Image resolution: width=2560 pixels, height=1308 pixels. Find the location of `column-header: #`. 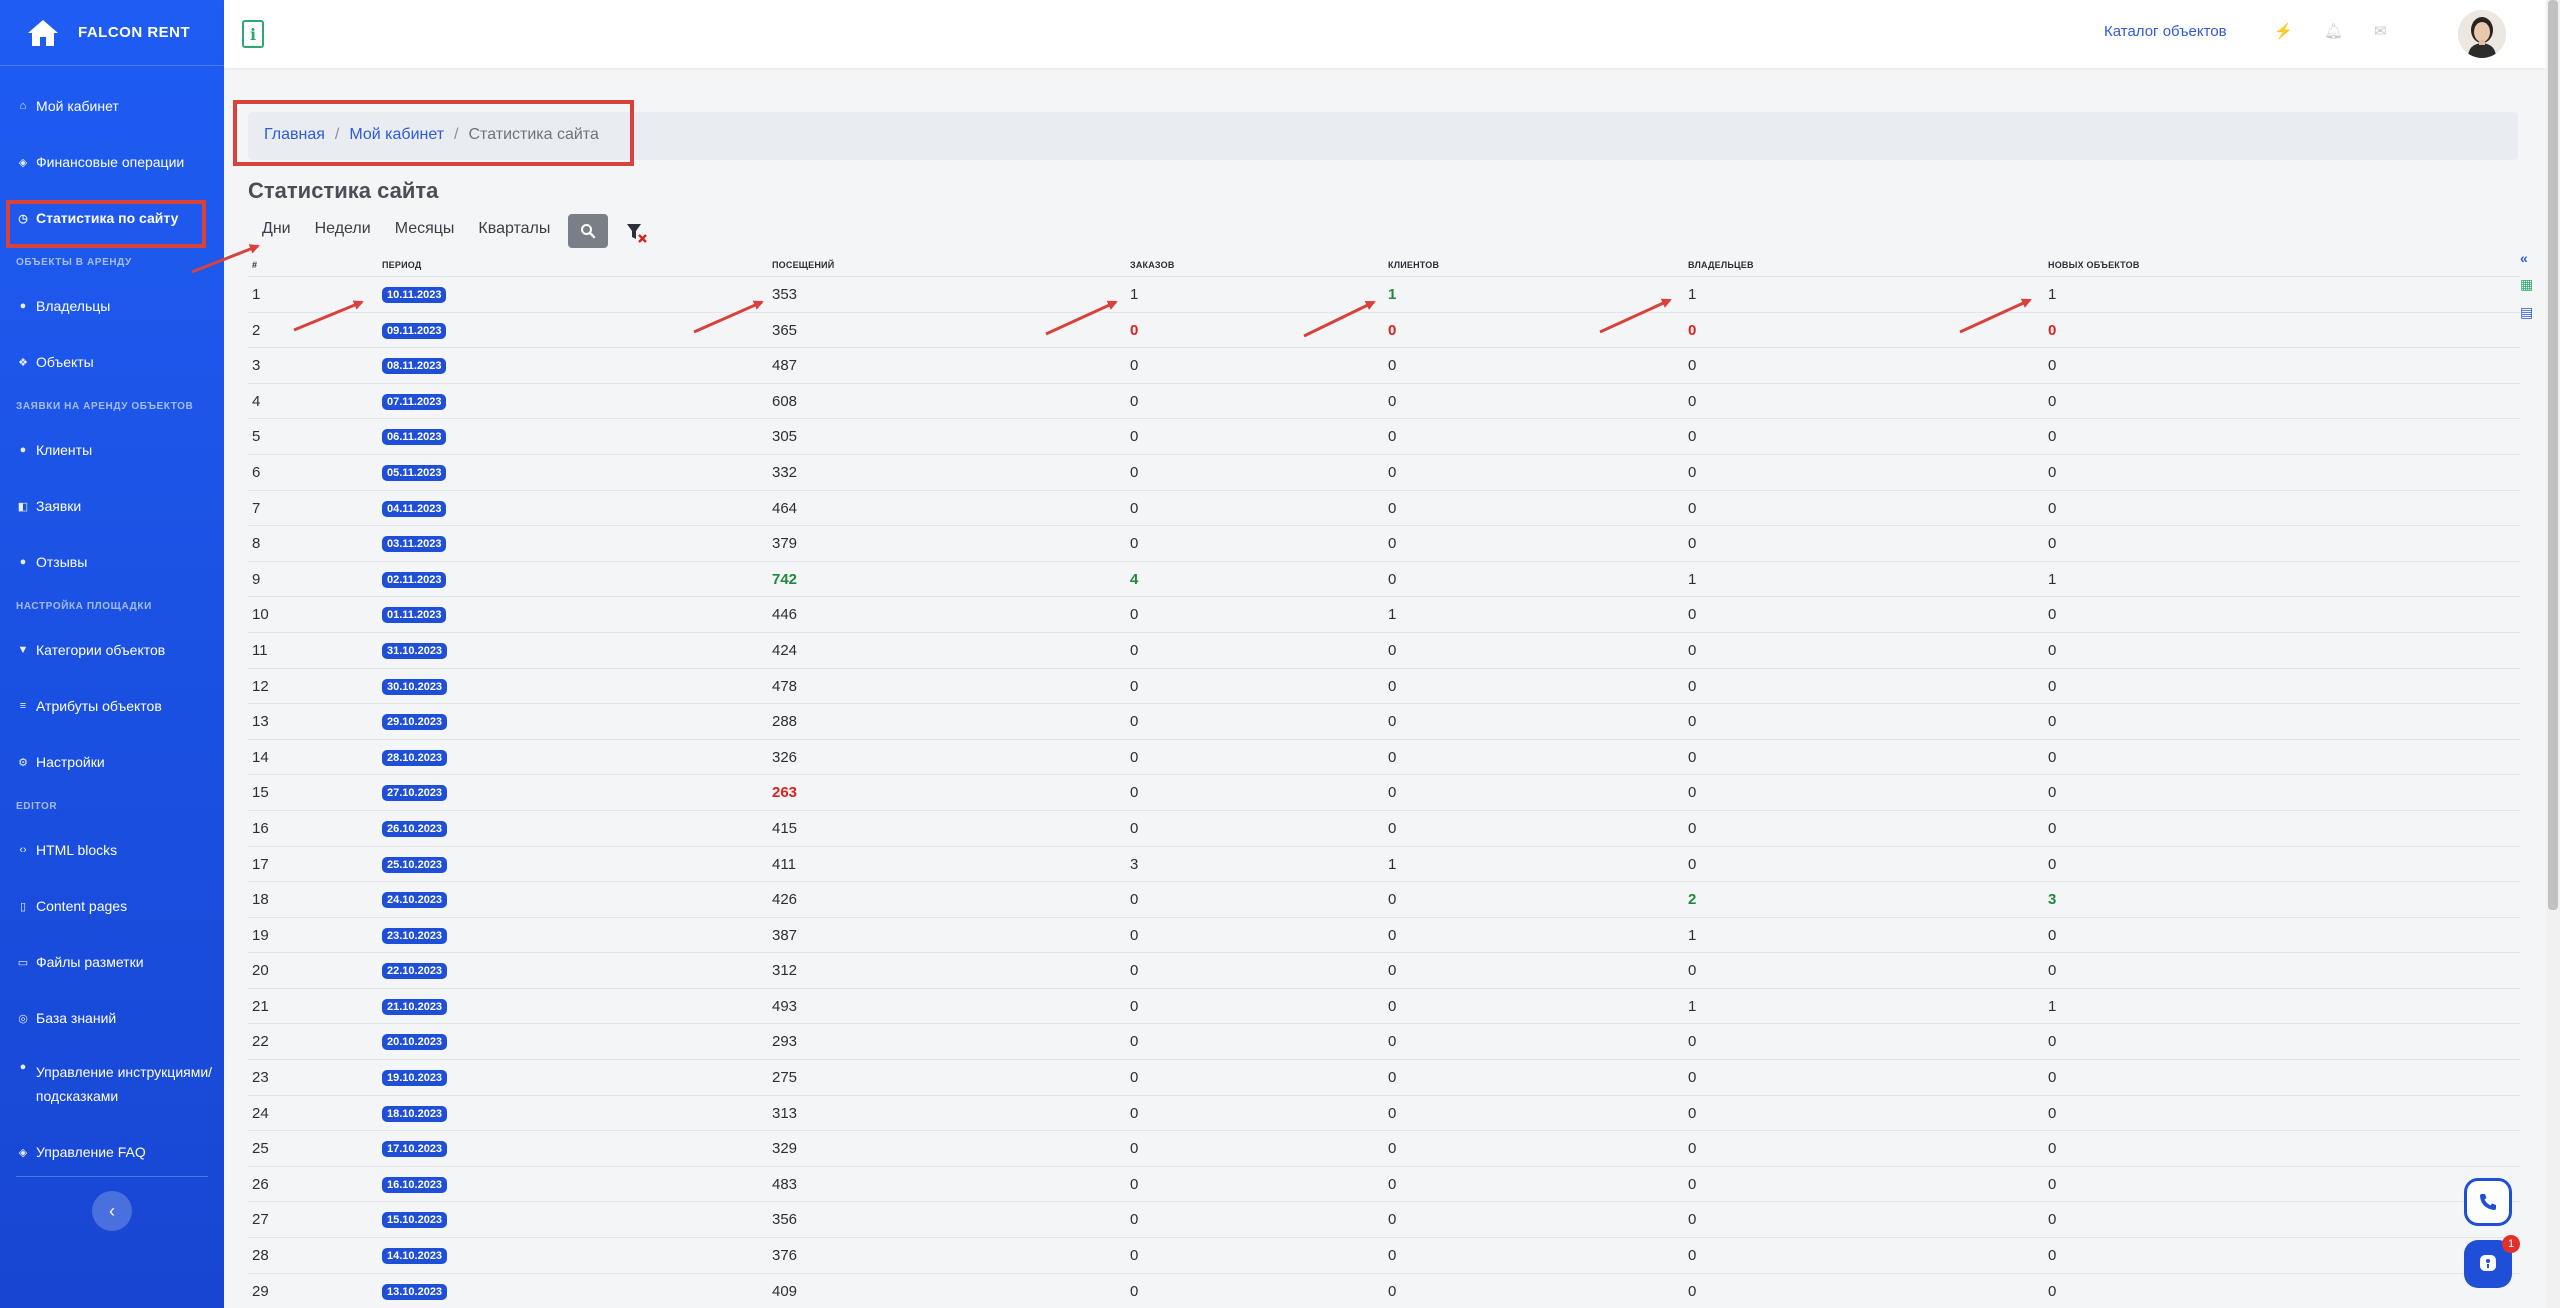

column-header: # is located at coordinates (254, 265).